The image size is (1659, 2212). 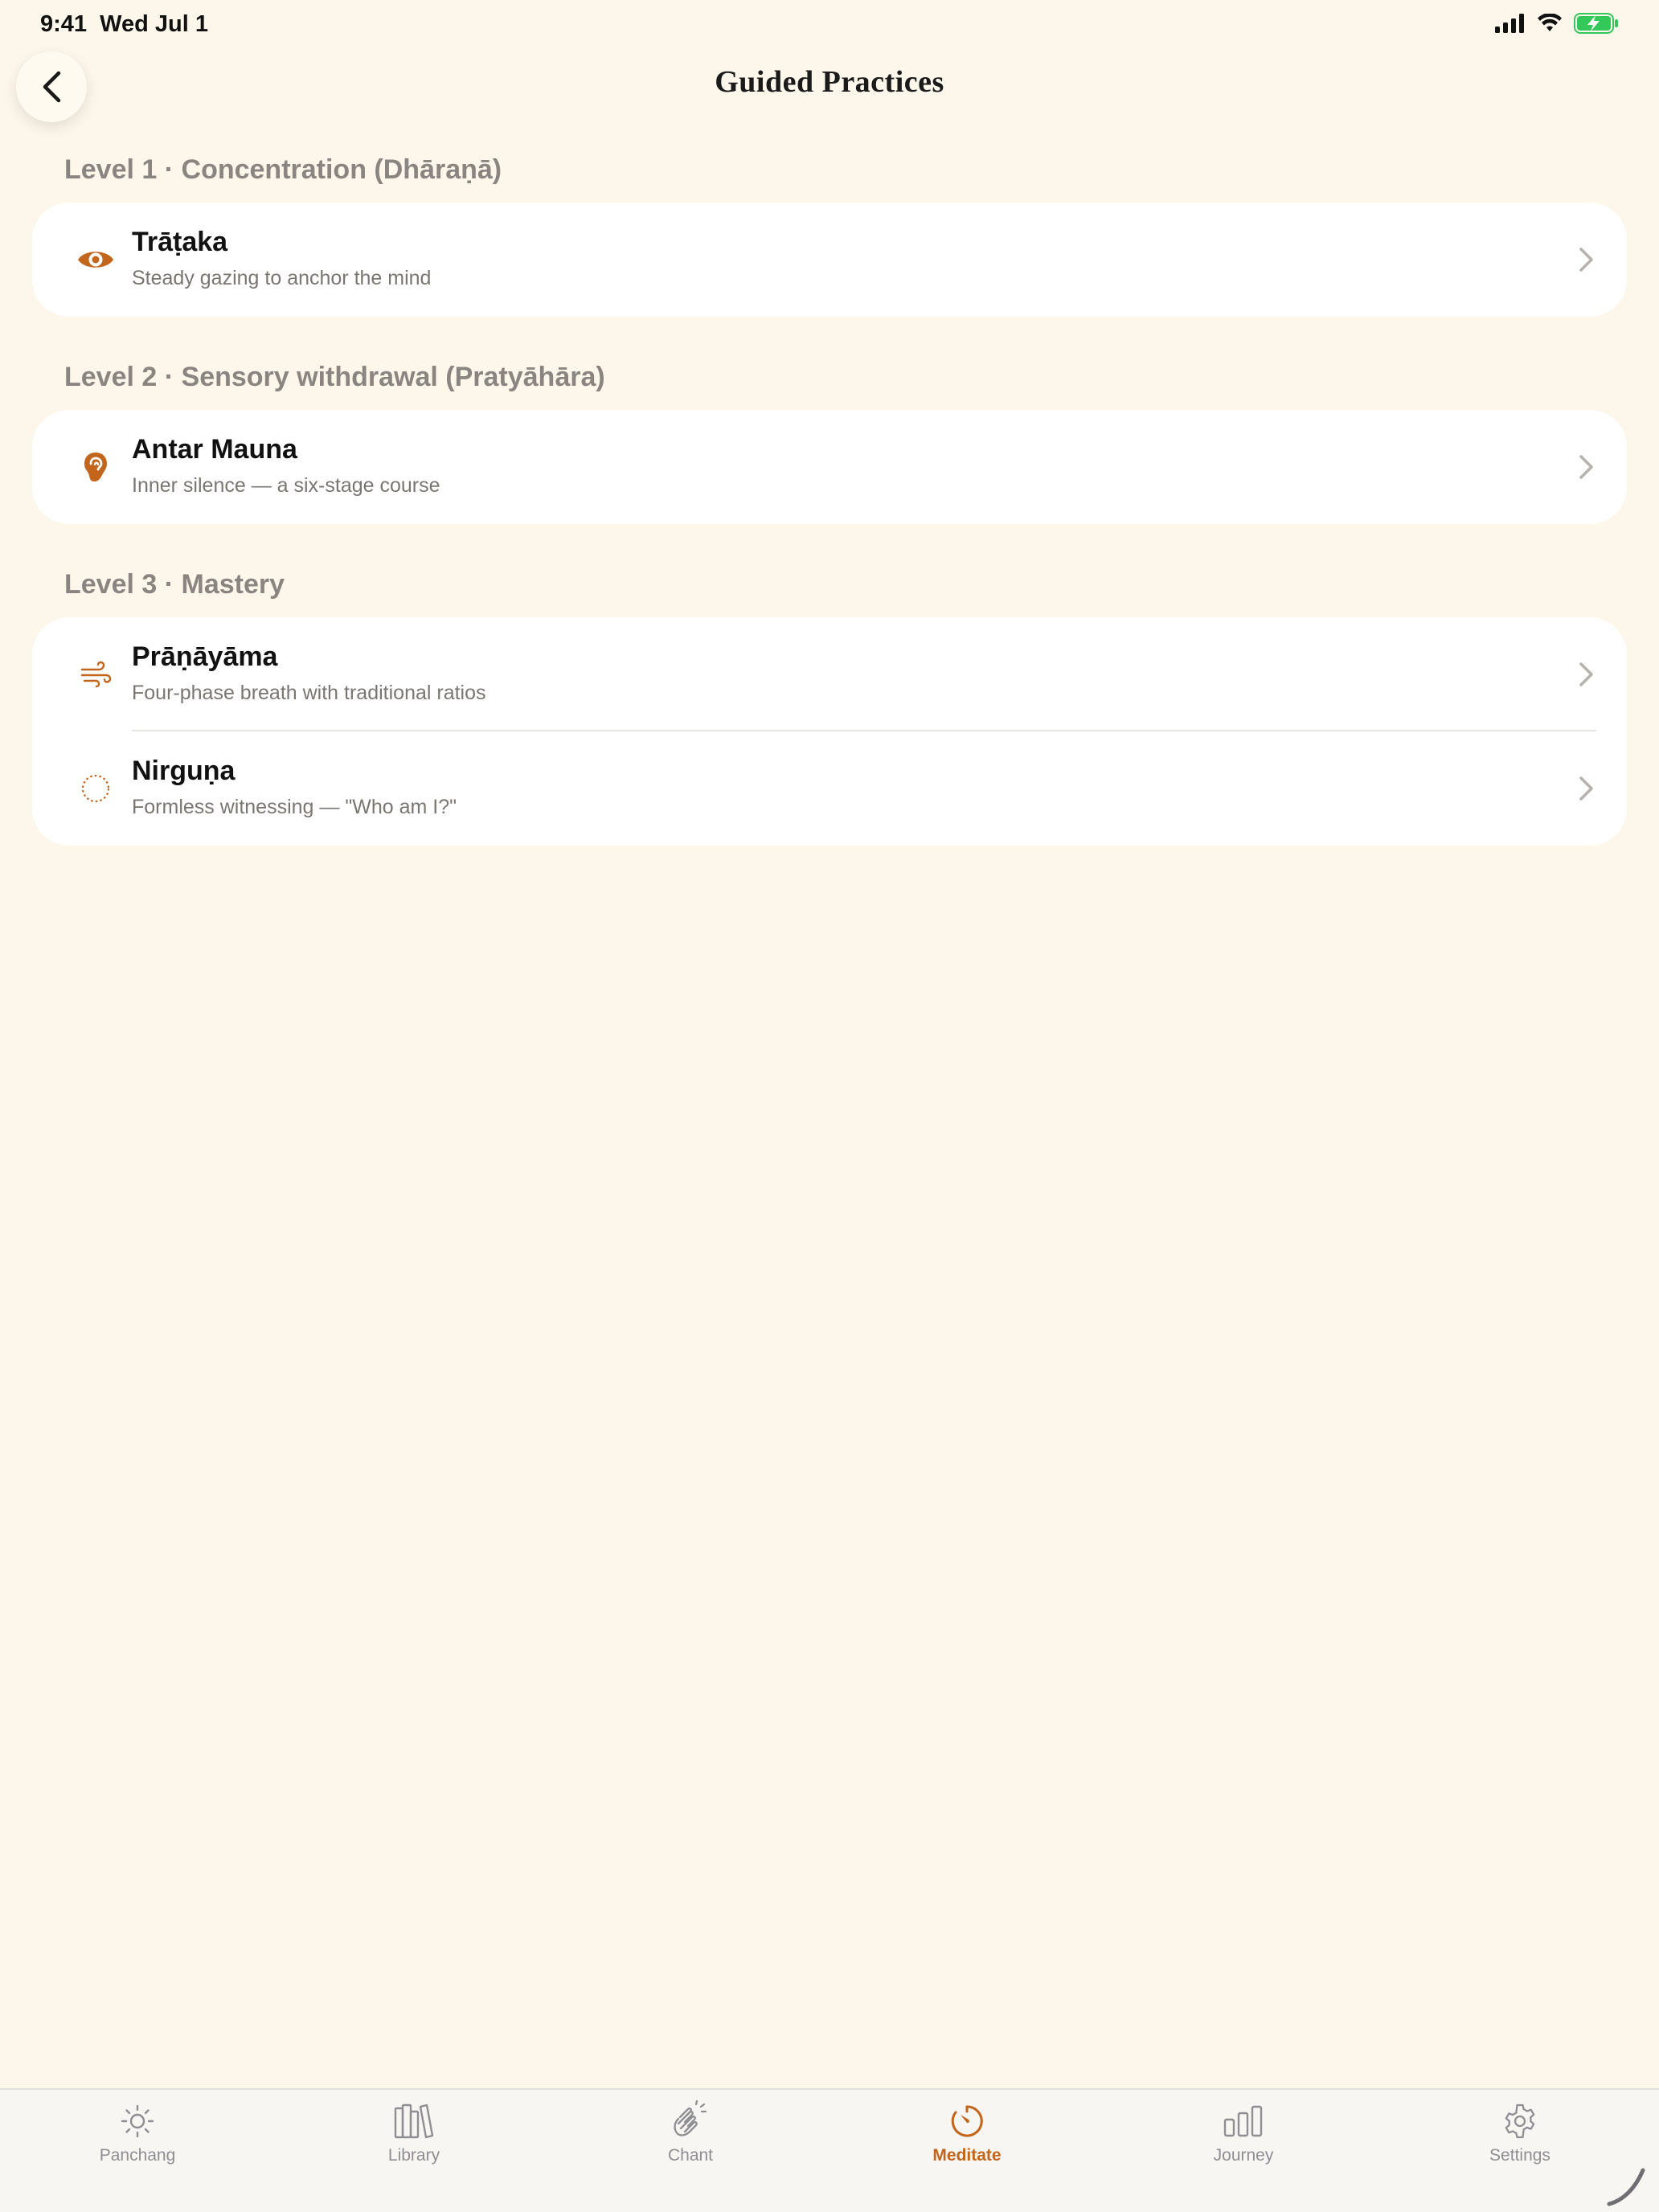 What do you see at coordinates (690, 2155) in the screenshot?
I see `tab-label: Chant` at bounding box center [690, 2155].